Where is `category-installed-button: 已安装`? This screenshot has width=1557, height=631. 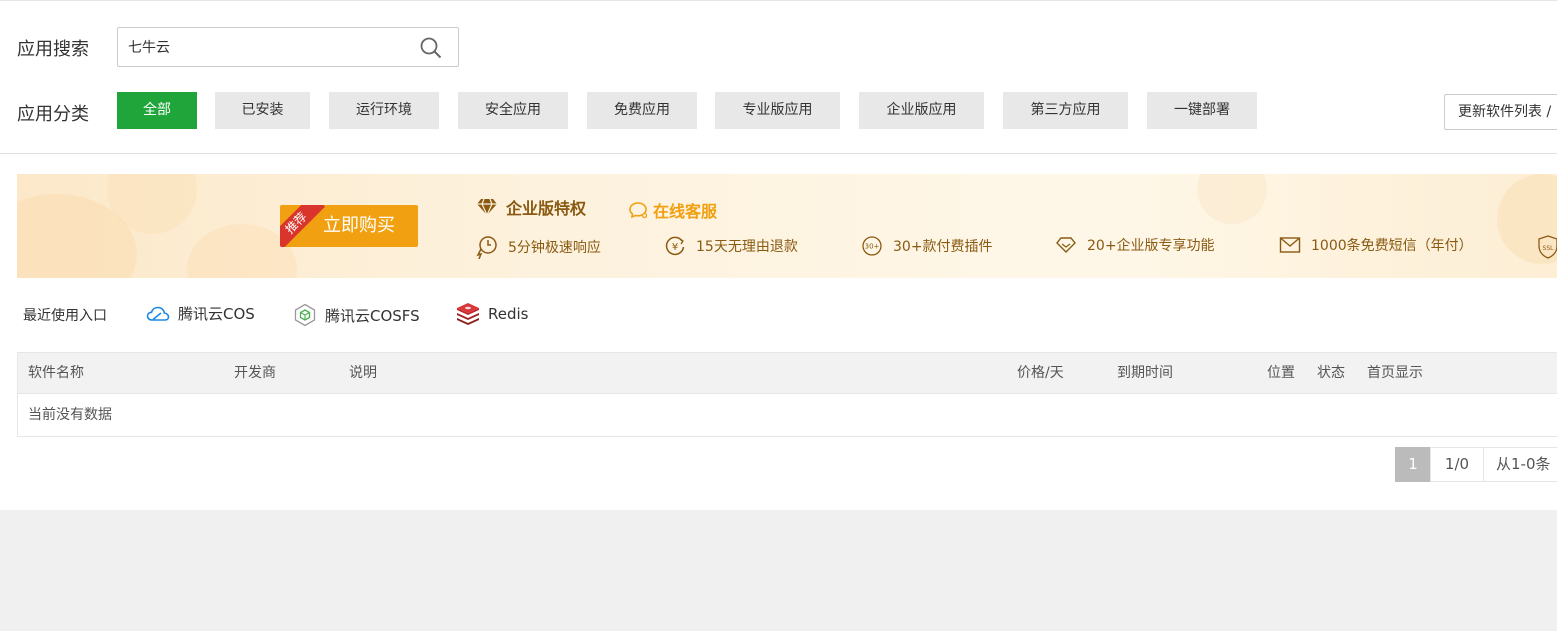
category-installed-button: 已安装 is located at coordinates (262, 110).